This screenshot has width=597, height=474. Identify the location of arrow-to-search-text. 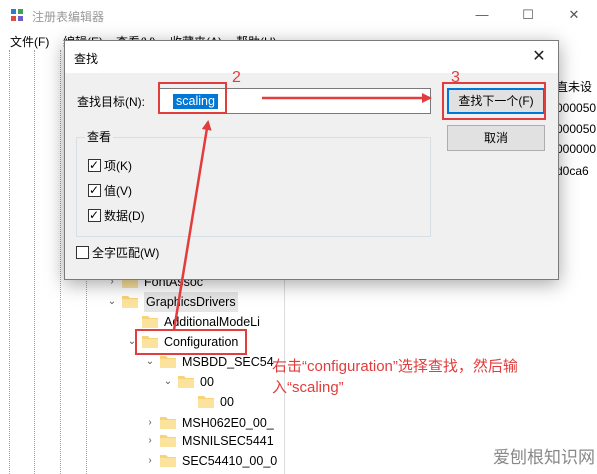
(192, 225).